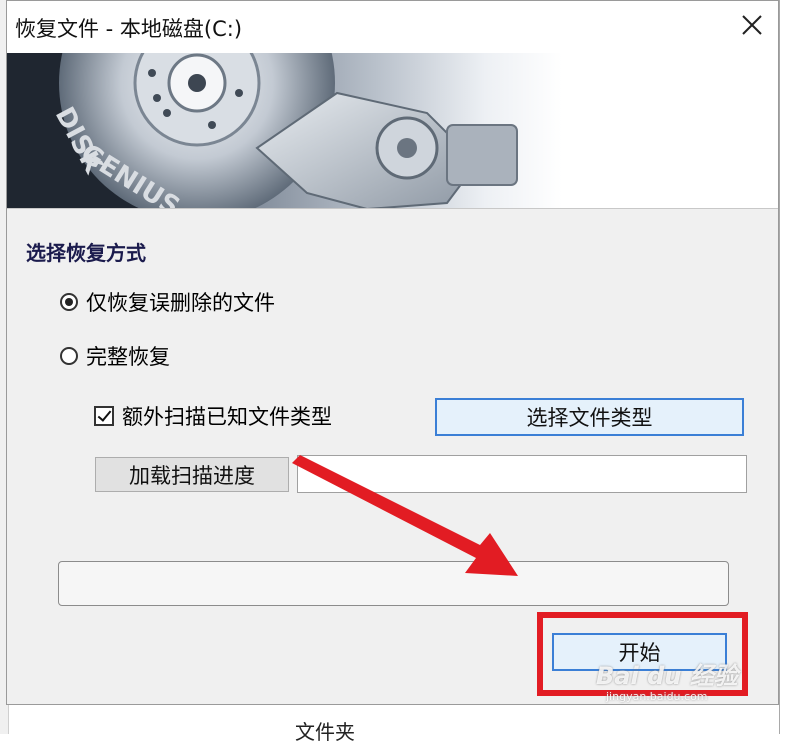  Describe the element at coordinates (392, 208) in the screenshot. I see `banner-divider` at that location.